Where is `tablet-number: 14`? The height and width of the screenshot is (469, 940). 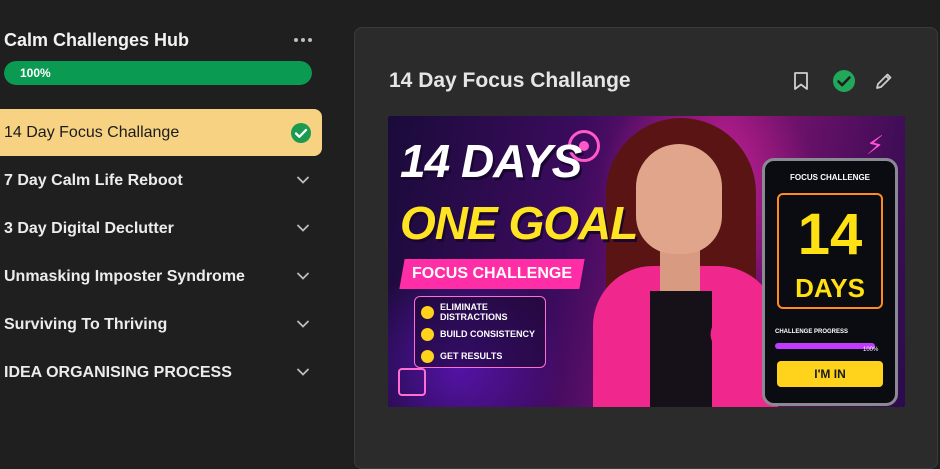
tablet-number: 14 is located at coordinates (830, 234).